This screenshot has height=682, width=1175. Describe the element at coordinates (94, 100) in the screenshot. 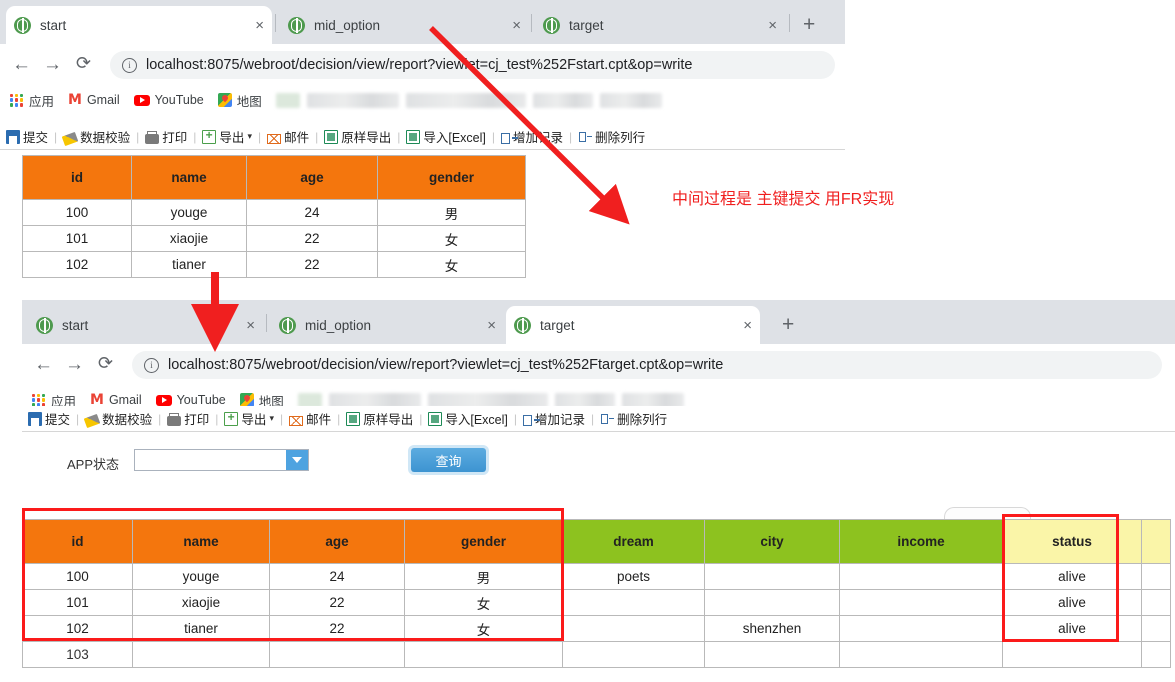

I see `bookmark-gmail: M Gmail` at that location.